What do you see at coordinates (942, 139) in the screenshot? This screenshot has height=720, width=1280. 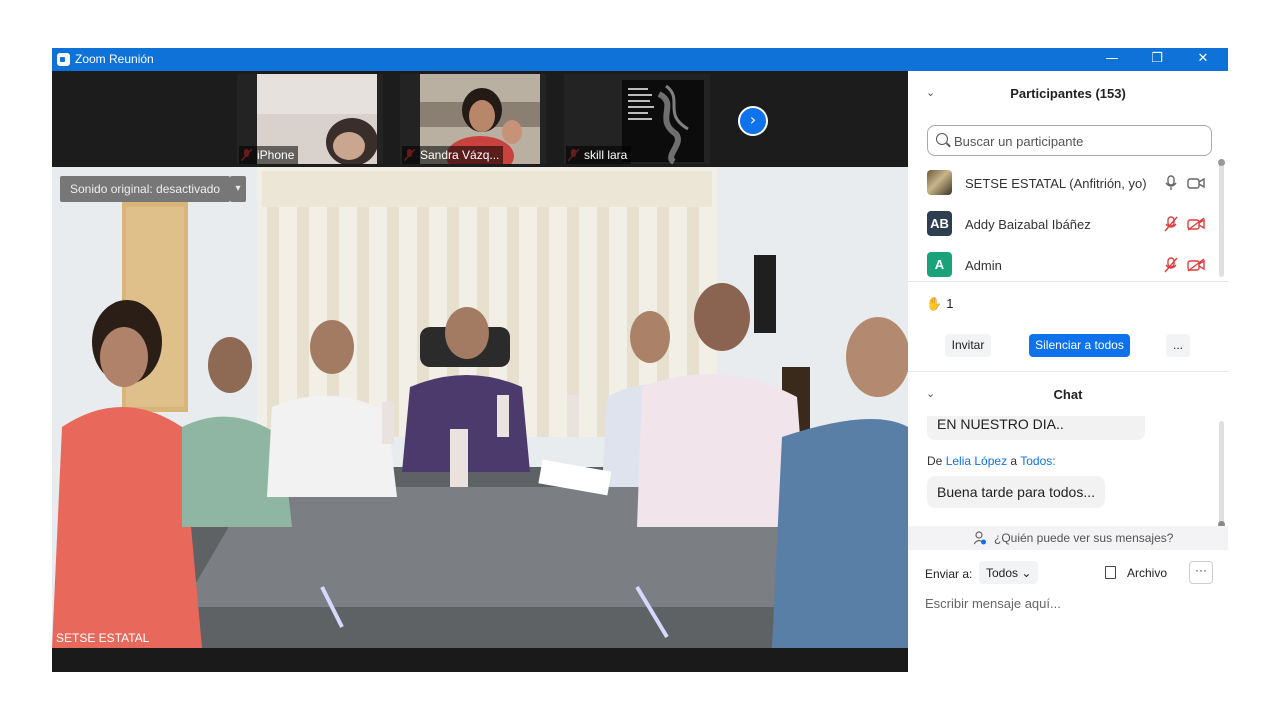 I see `search-icon` at bounding box center [942, 139].